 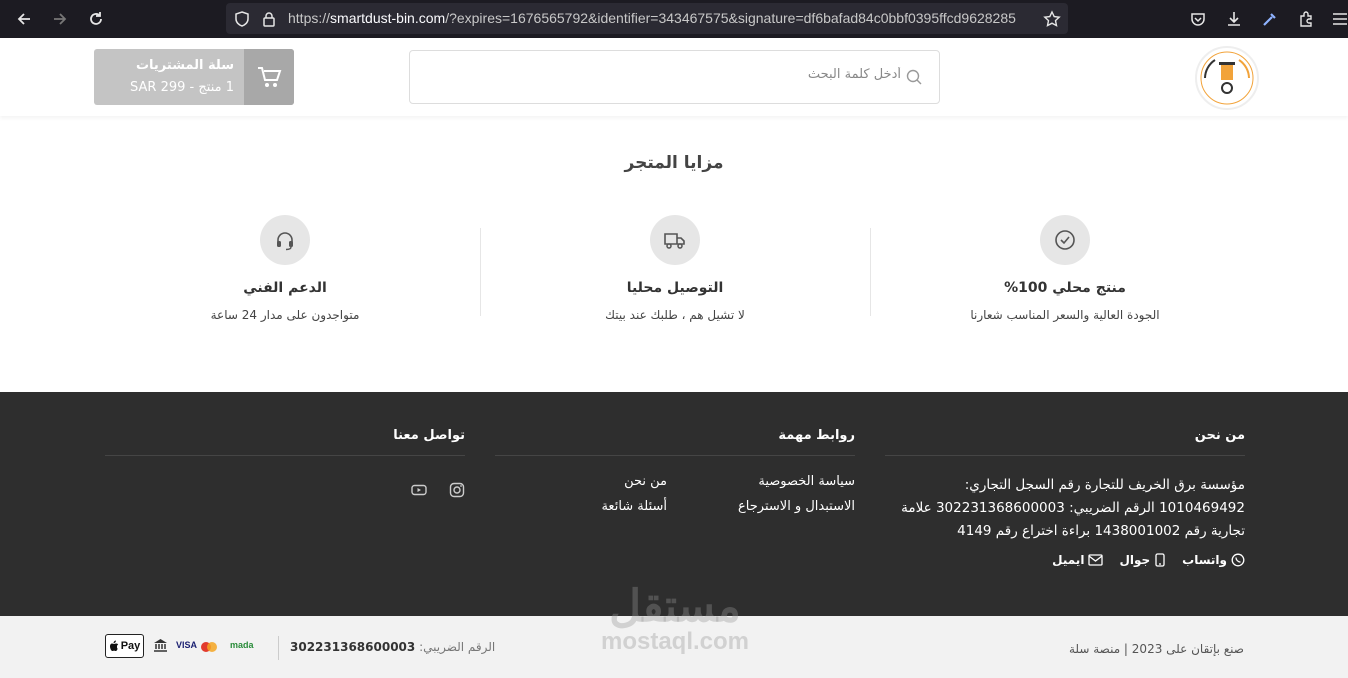 What do you see at coordinates (675, 606) in the screenshot?
I see `watermark-ar: مستقل` at bounding box center [675, 606].